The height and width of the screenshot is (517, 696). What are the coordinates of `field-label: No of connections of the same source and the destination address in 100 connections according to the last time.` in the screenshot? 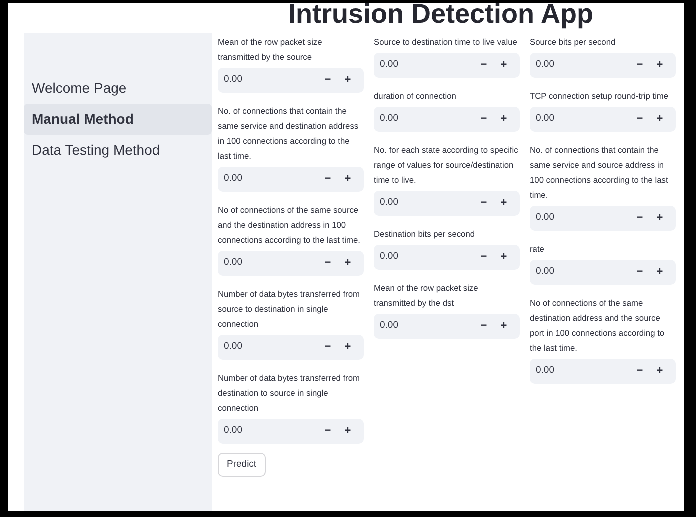 It's located at (290, 225).